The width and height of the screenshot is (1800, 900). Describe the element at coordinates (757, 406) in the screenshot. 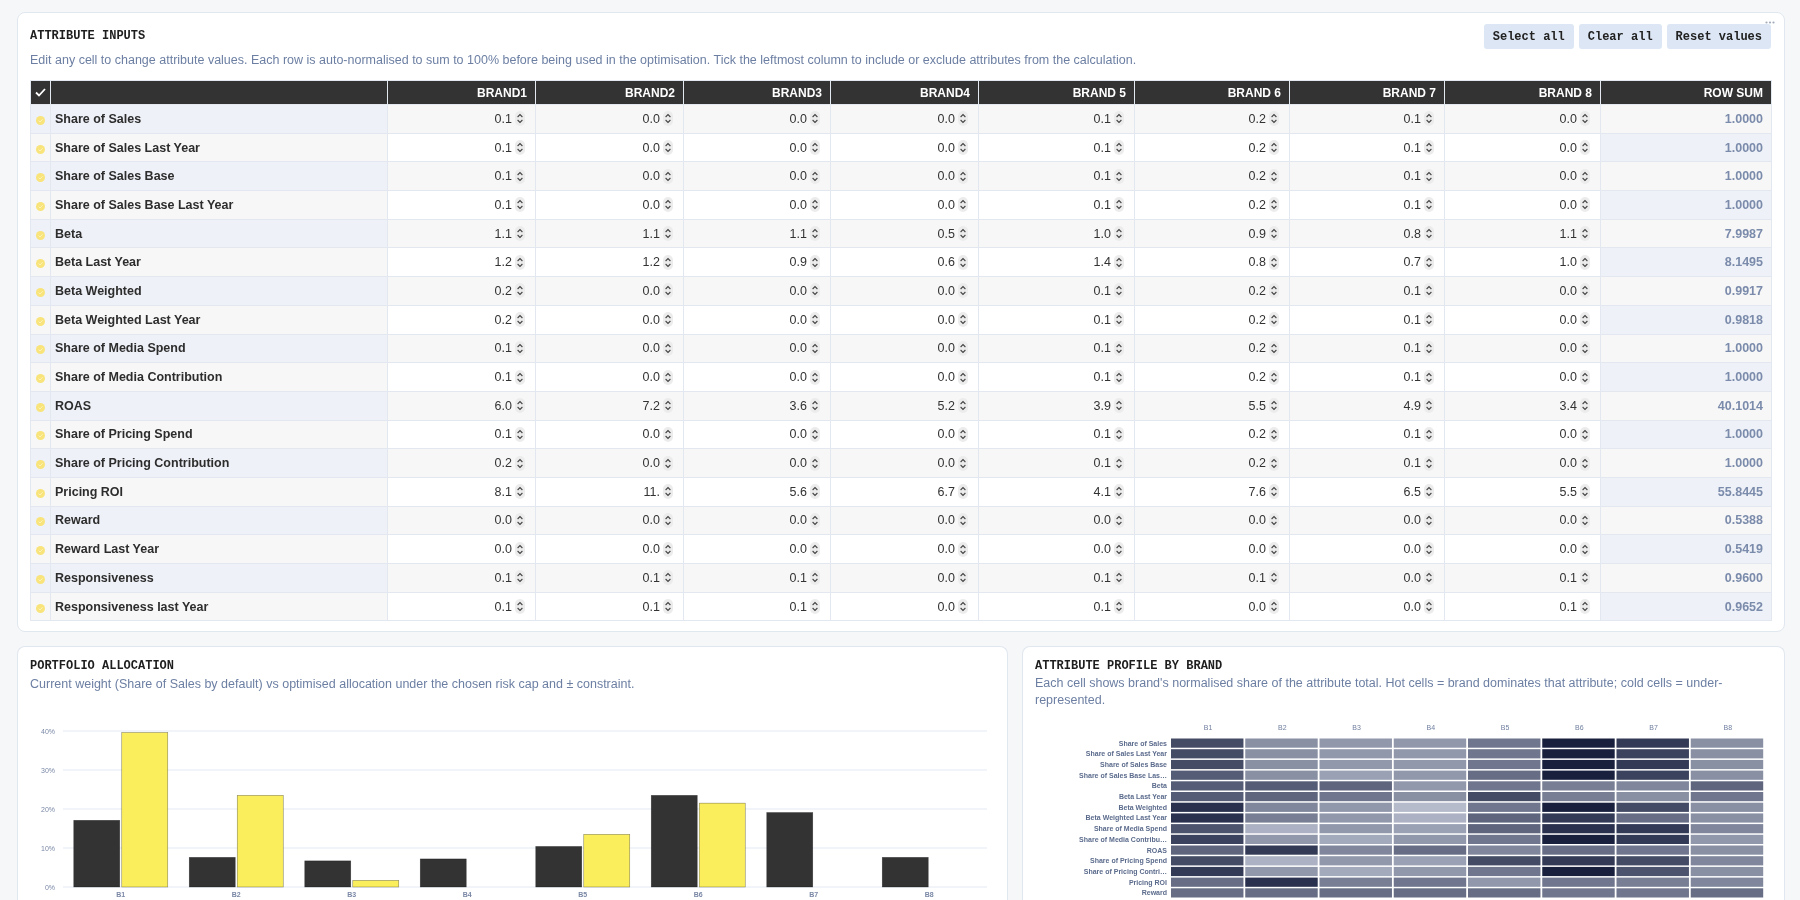

I see `number-input: 3.6` at that location.